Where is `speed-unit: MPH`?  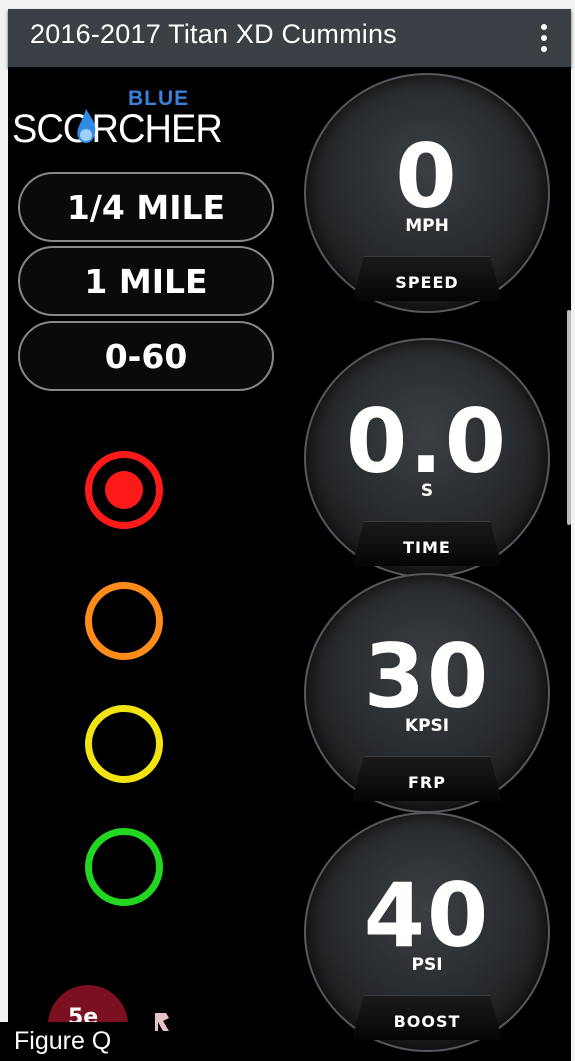 speed-unit: MPH is located at coordinates (427, 226).